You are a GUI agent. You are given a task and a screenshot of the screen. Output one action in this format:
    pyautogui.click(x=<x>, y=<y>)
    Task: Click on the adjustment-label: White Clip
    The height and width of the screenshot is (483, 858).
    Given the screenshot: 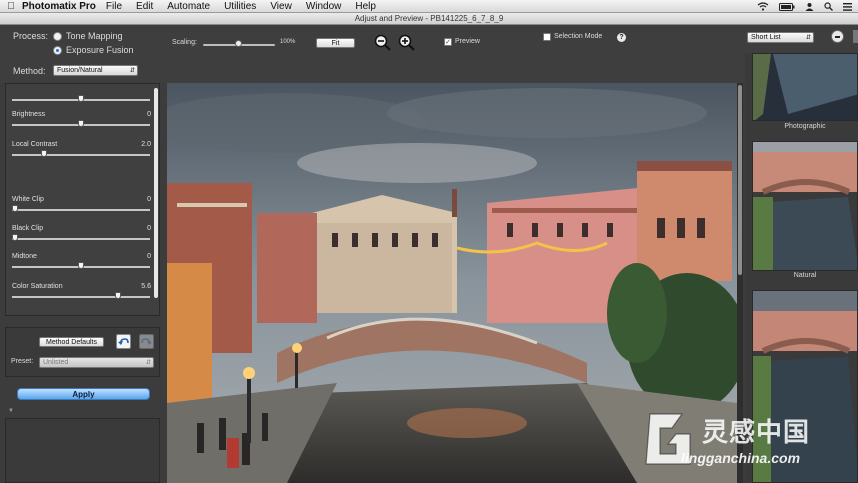 What is the action you would take?
    pyautogui.click(x=28, y=199)
    